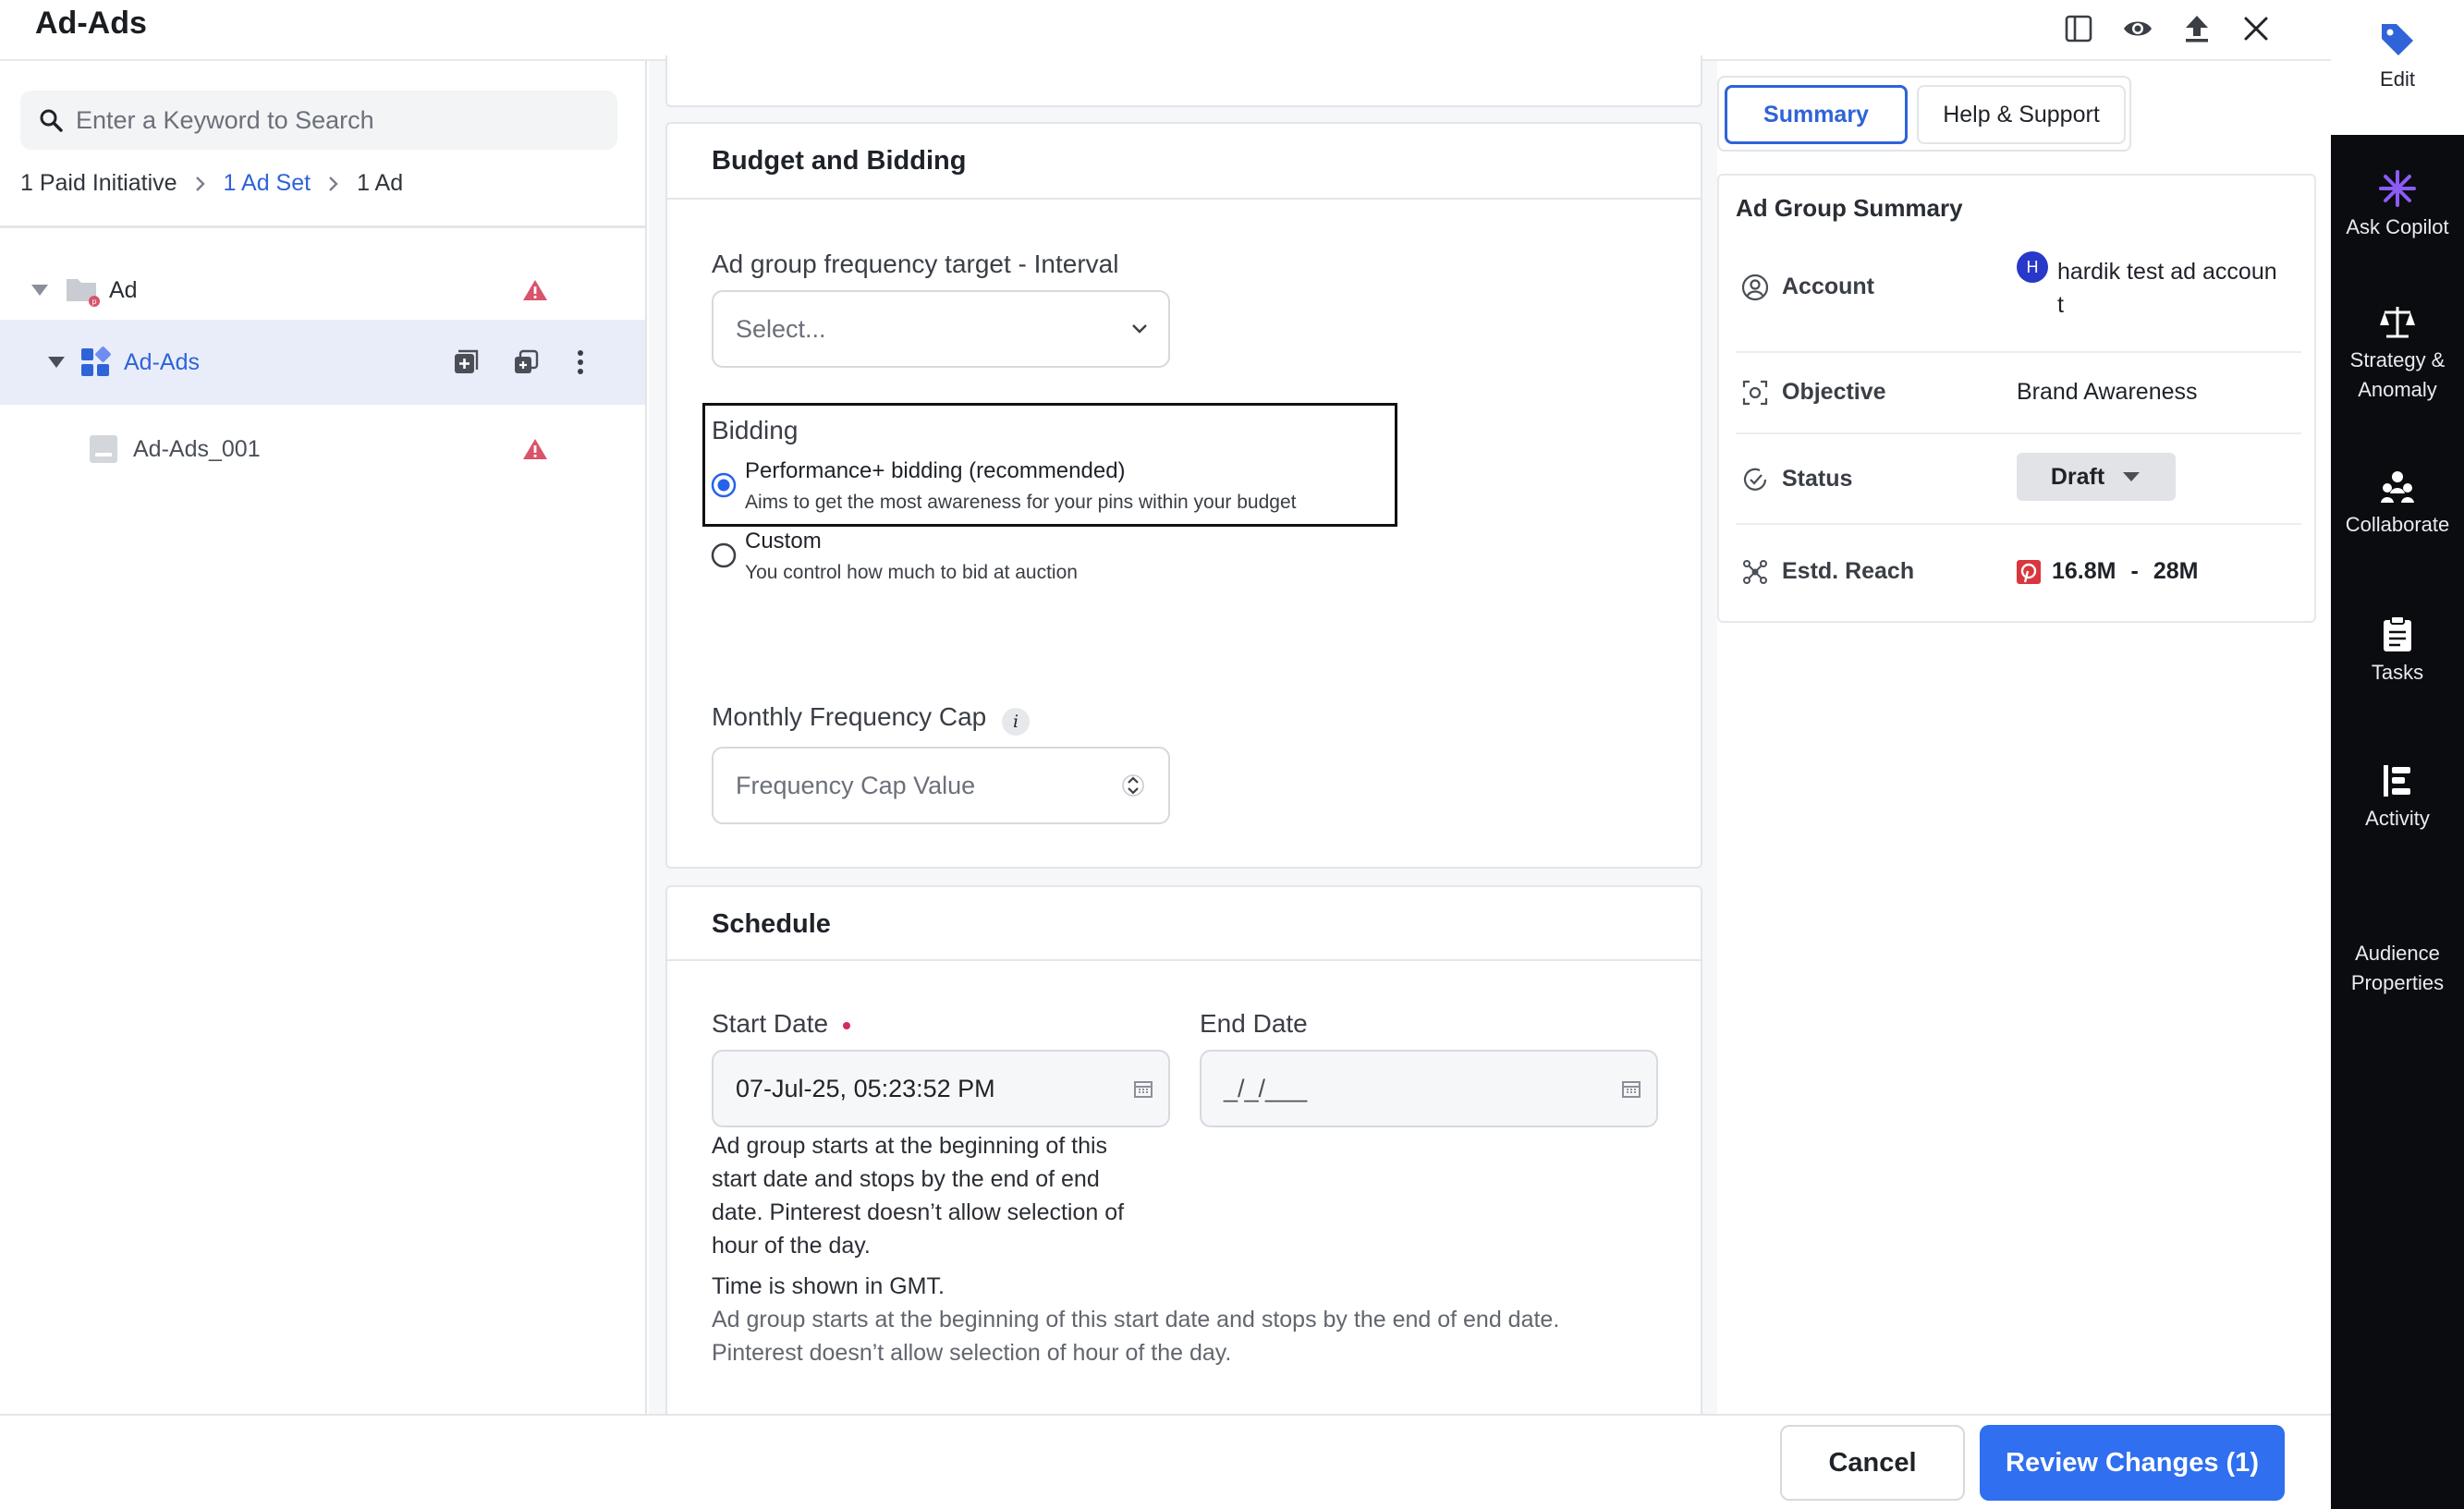 Image resolution: width=2464 pixels, height=1509 pixels. I want to click on eye-icon, so click(2138, 29).